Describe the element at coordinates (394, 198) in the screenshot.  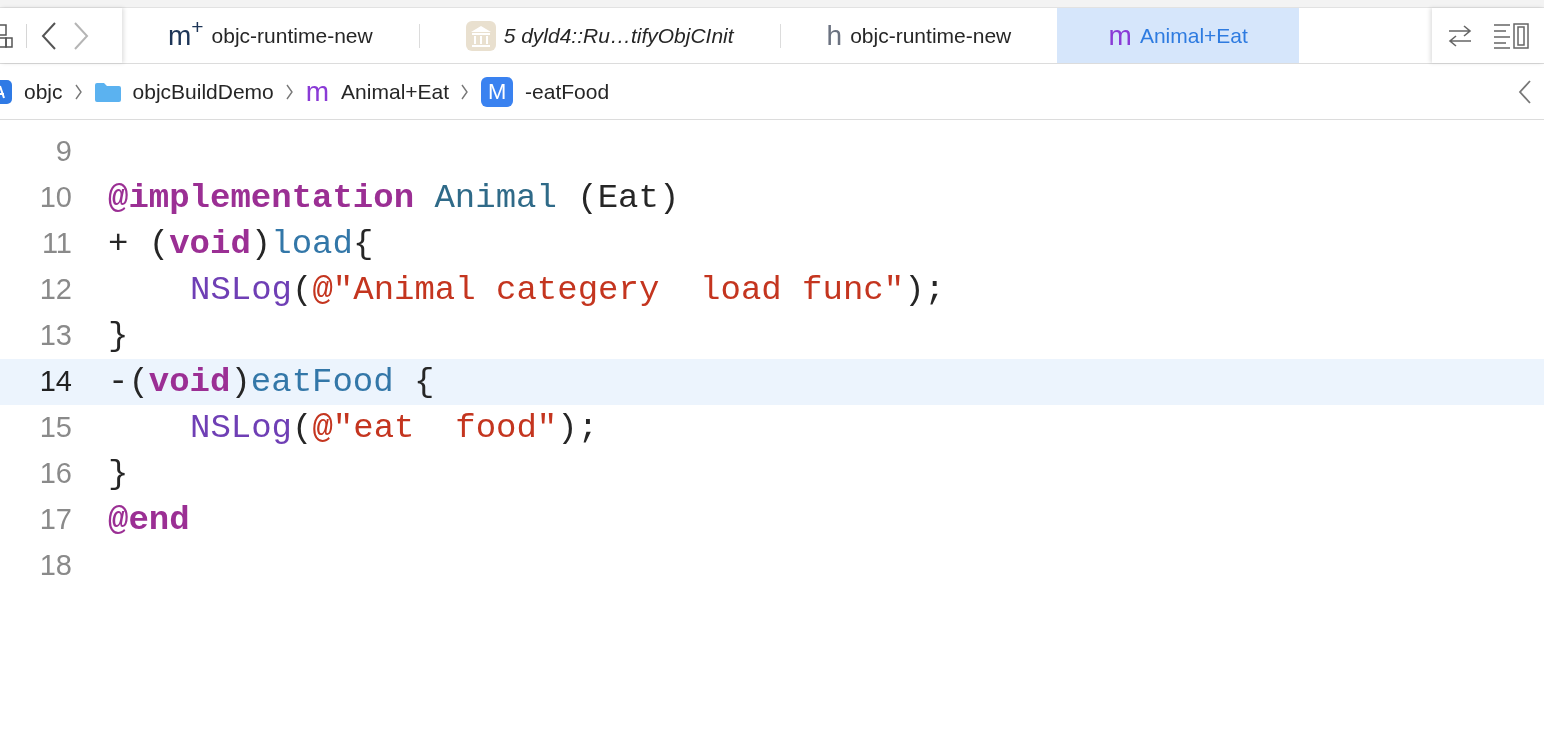
I see `code-text: @implementation Animal (Eat)` at that location.